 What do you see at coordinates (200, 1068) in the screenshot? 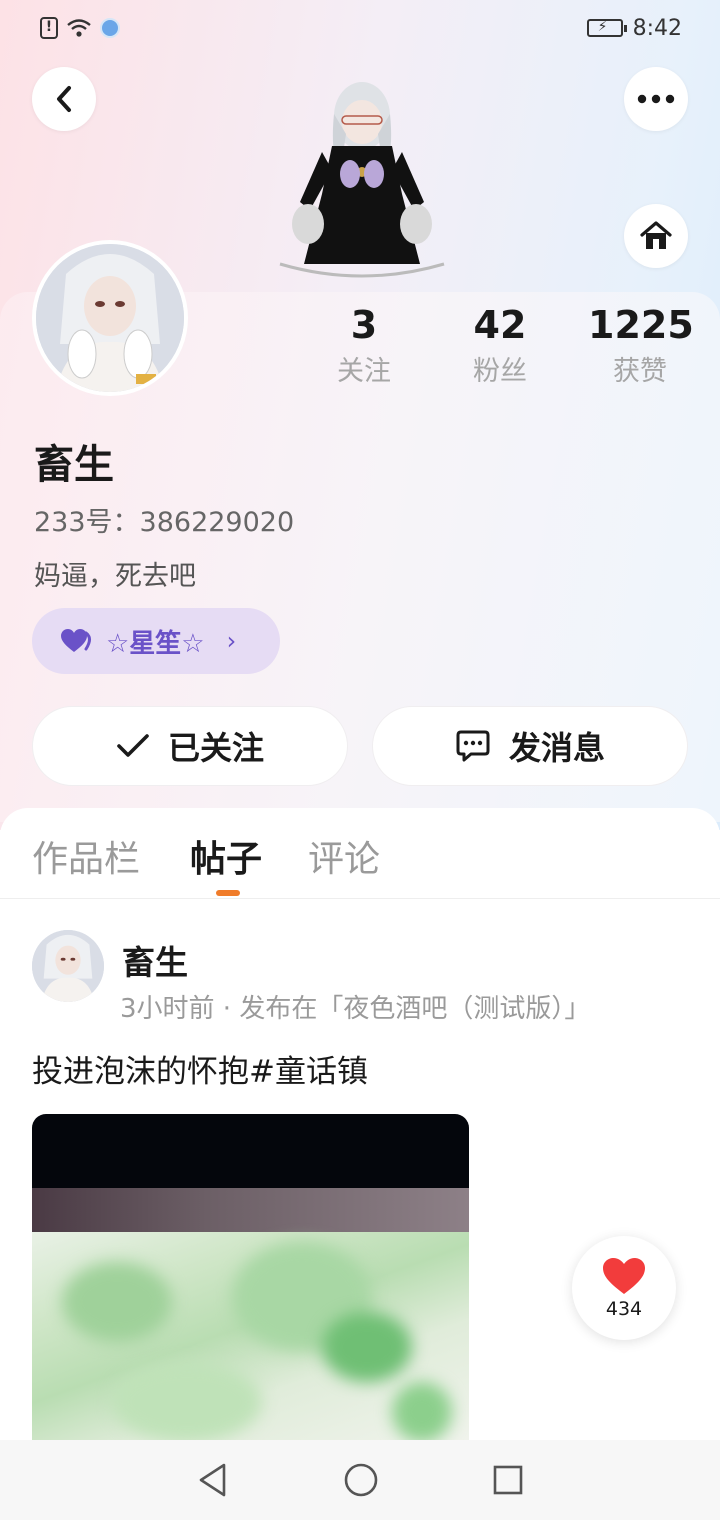
I see `post-text: 投进泡沫的怀抱#童话镇` at bounding box center [200, 1068].